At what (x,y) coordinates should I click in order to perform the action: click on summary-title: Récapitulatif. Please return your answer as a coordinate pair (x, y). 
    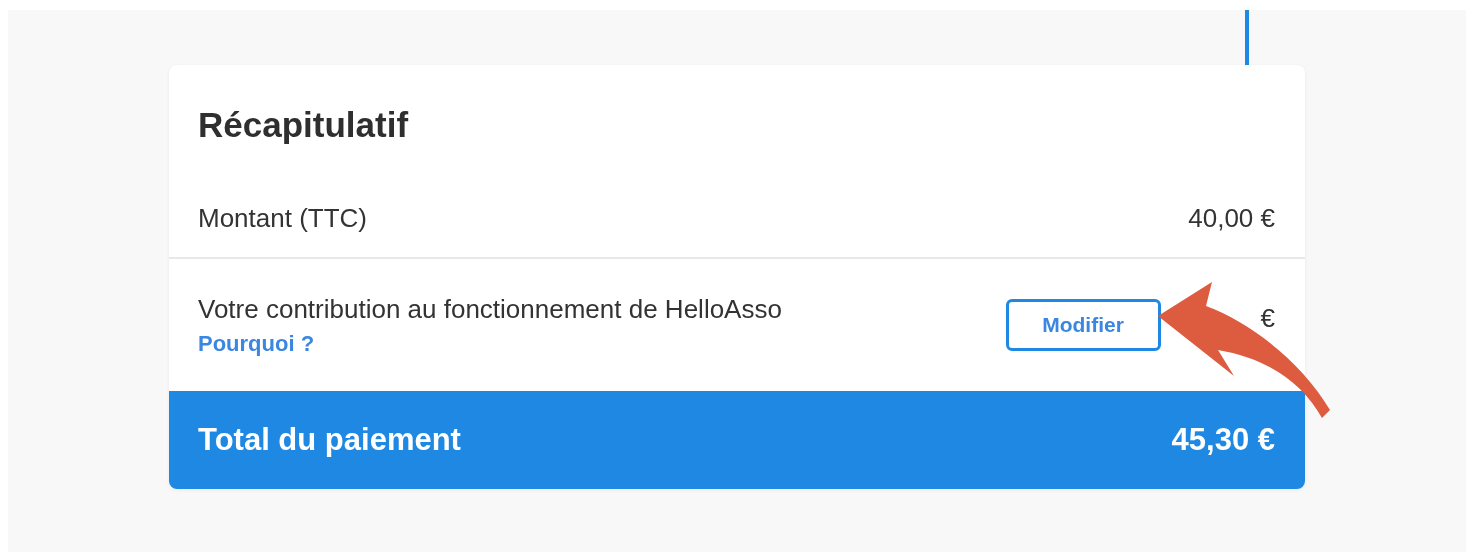
    Looking at the image, I should click on (303, 125).